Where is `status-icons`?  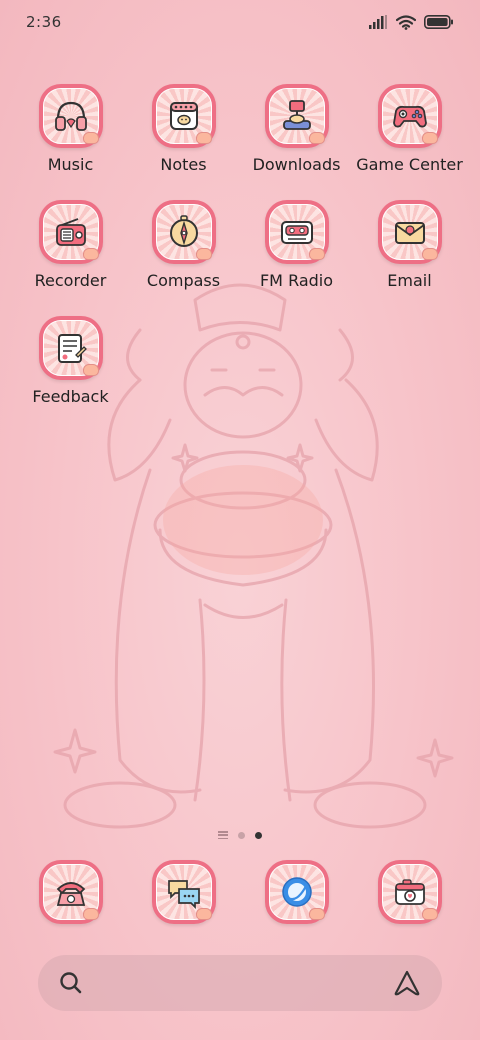 status-icons is located at coordinates (411, 22).